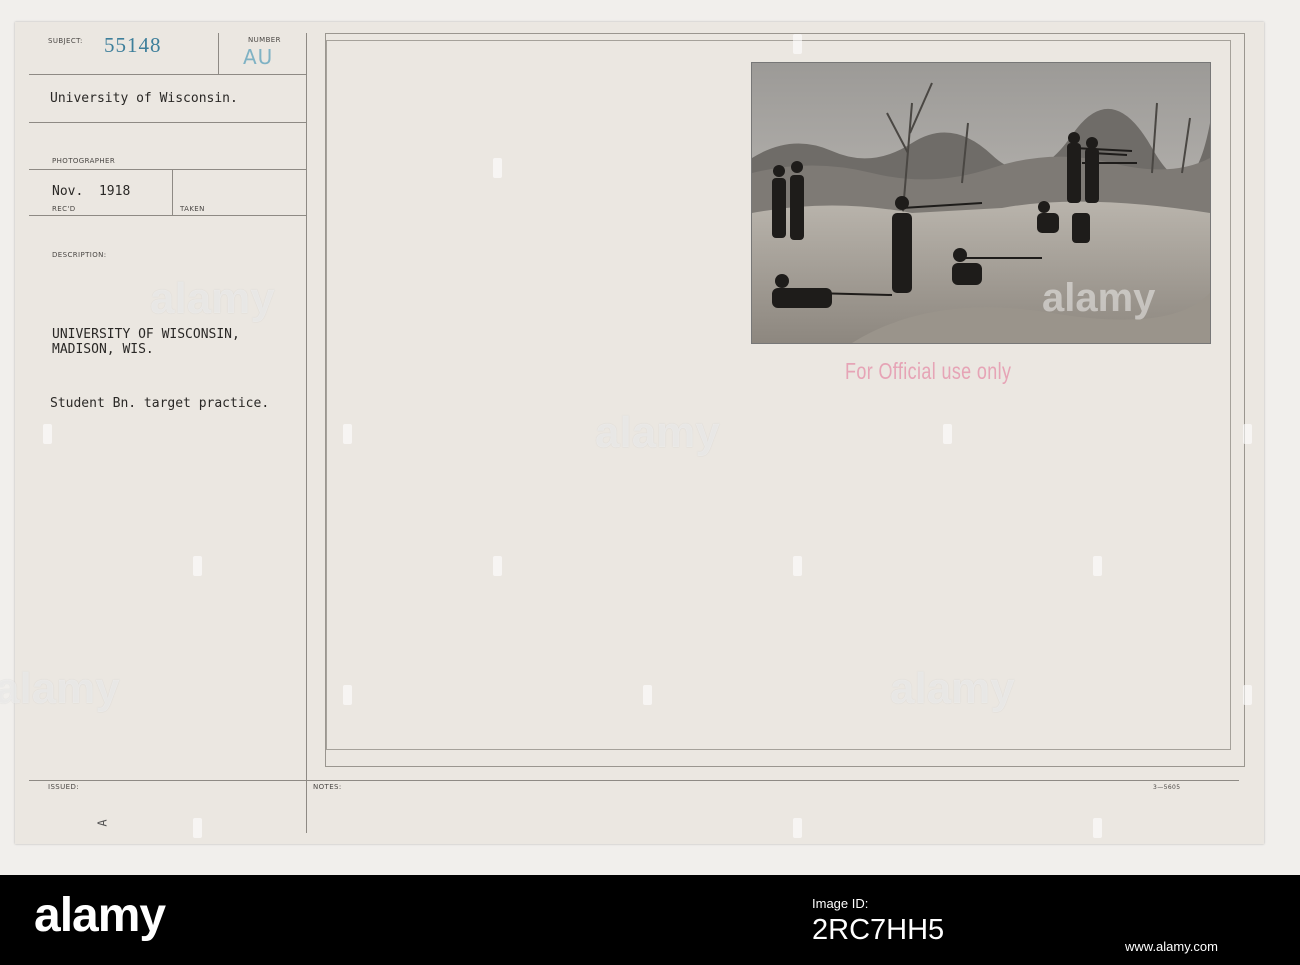 The image size is (1300, 965). What do you see at coordinates (160, 403) in the screenshot?
I see `description-line-3: Student Bn. target practice.` at bounding box center [160, 403].